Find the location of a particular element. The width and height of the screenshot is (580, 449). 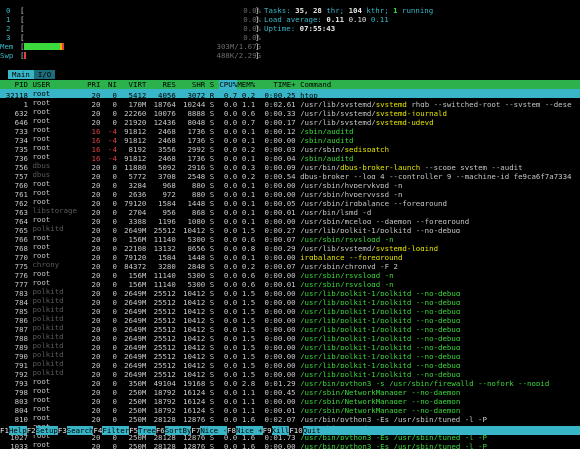

mem-meter: Mem[303M/1.67G] is located at coordinates (130, 46).